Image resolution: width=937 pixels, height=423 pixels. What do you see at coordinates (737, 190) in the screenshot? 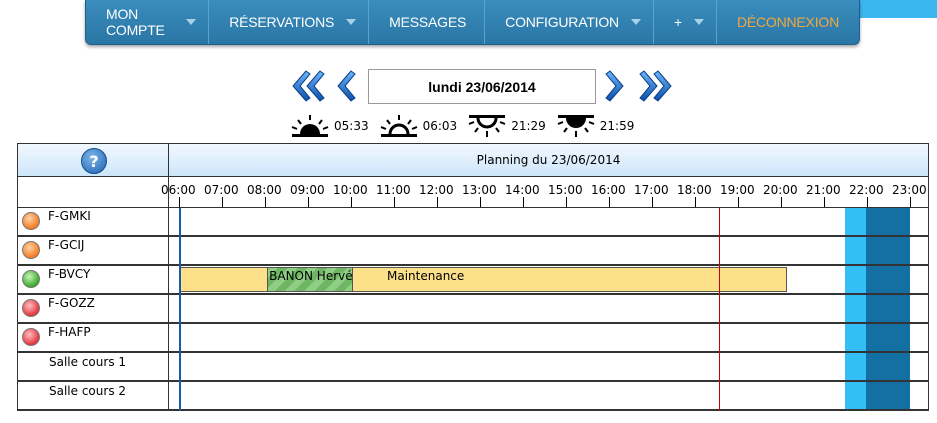
I see `hour-label: 19:00` at bounding box center [737, 190].